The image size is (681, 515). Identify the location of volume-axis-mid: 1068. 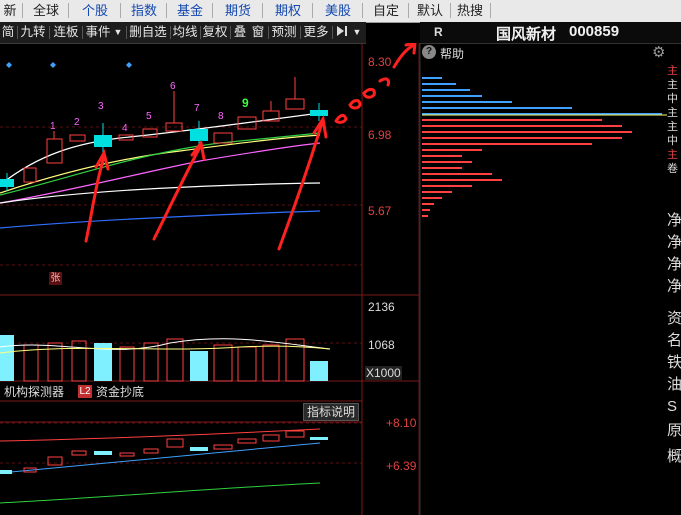
(381, 345).